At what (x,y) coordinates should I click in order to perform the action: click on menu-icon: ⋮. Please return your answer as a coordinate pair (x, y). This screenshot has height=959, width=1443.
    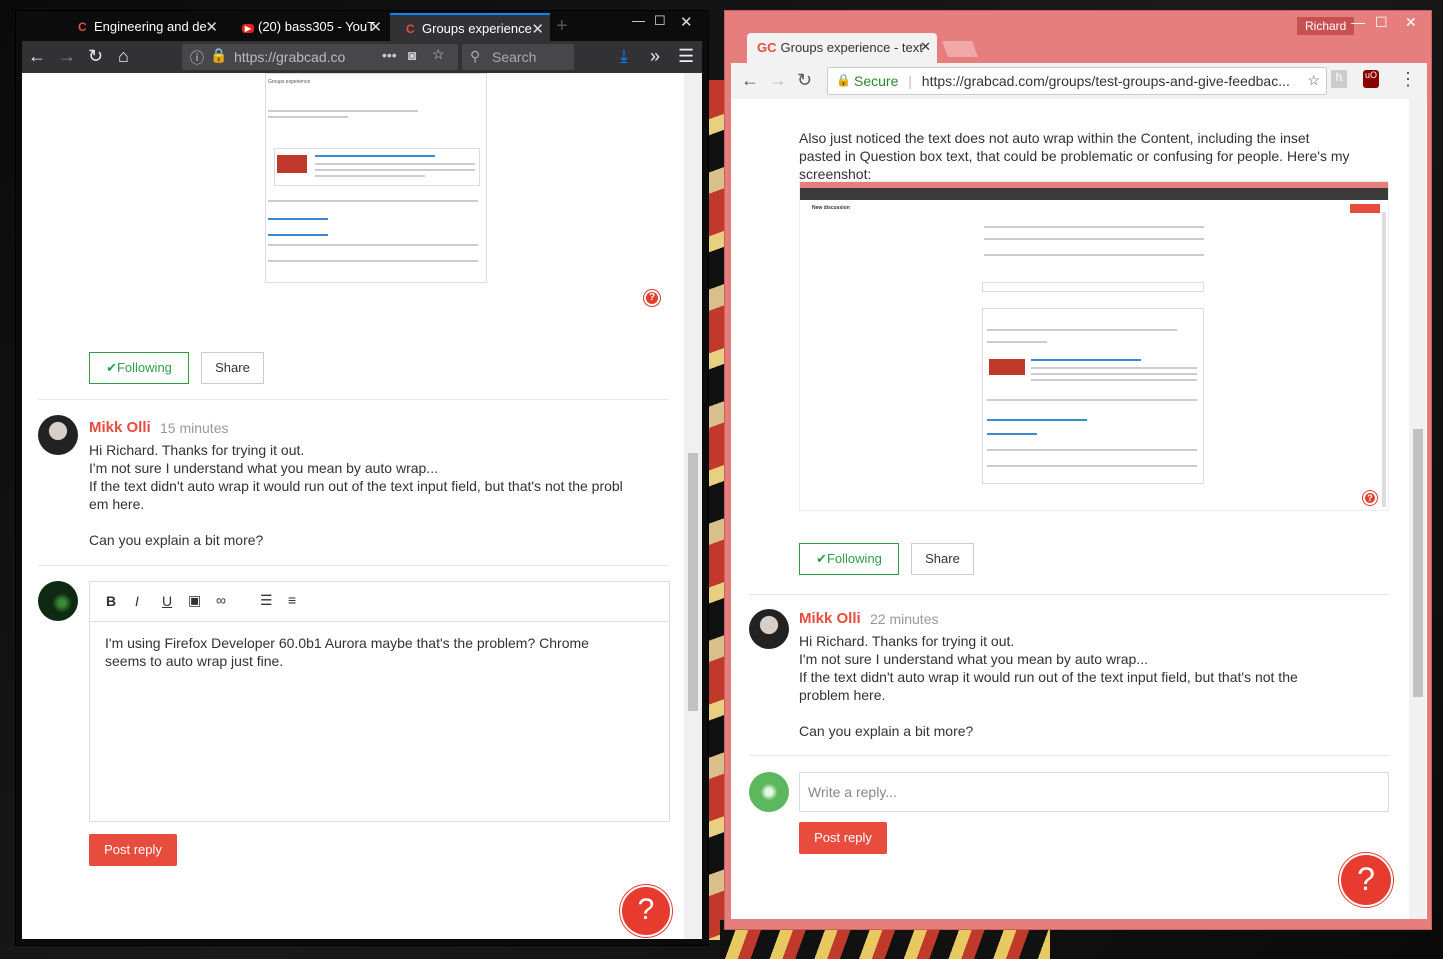
    Looking at the image, I should click on (1408, 79).